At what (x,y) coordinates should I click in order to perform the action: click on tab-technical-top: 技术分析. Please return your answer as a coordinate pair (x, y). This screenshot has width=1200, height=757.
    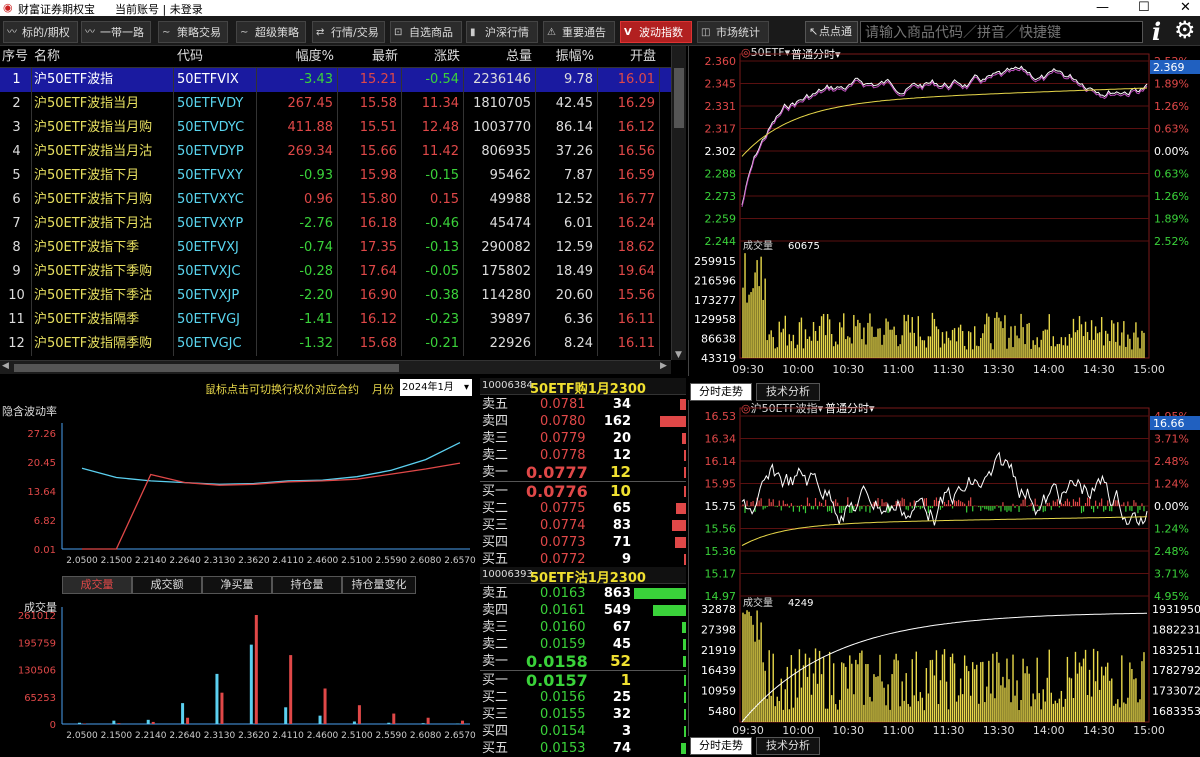
    Looking at the image, I should click on (788, 392).